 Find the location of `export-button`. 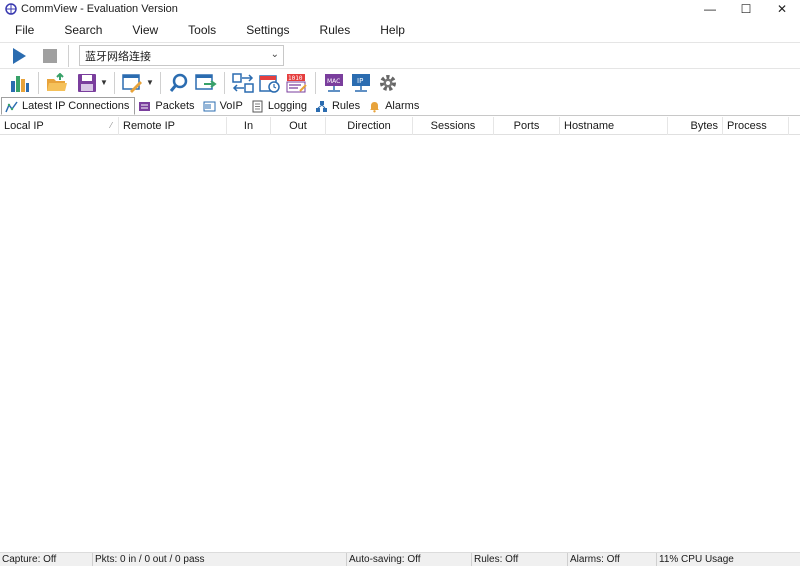

export-button is located at coordinates (133, 83).